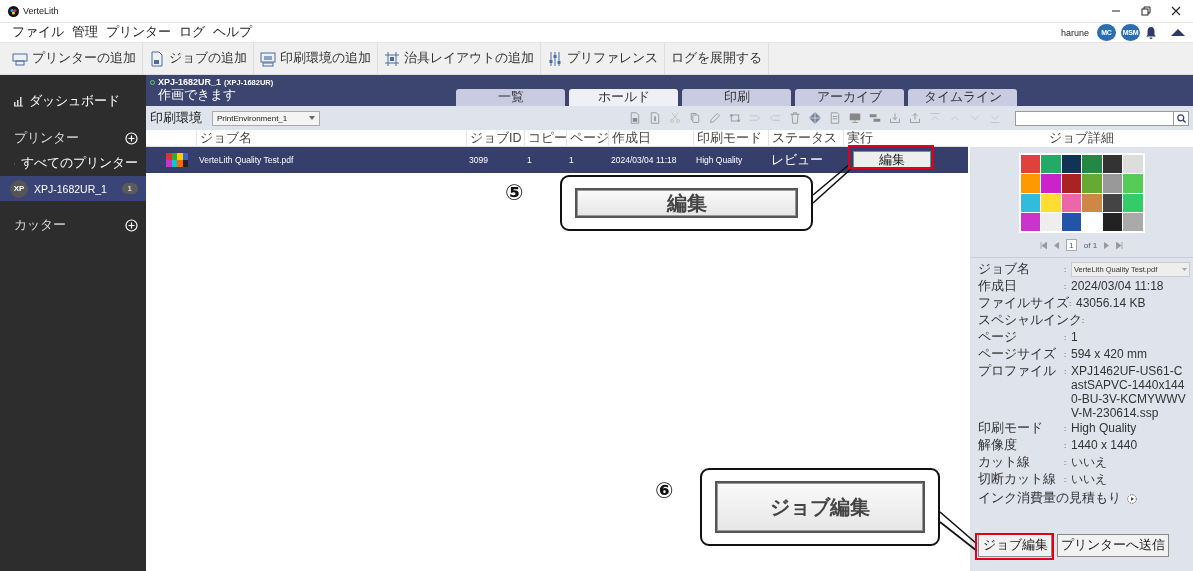  What do you see at coordinates (392, 58) in the screenshot?
I see `grid-icon` at bounding box center [392, 58].